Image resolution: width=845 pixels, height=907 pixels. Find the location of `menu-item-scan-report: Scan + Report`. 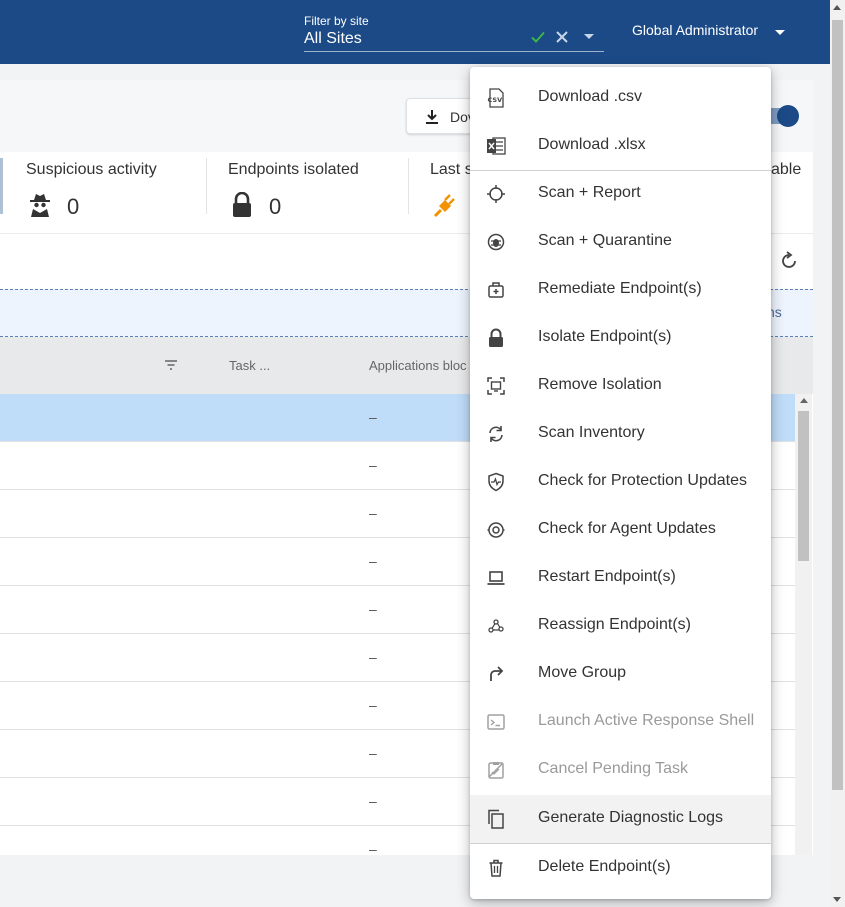

menu-item-scan-report: Scan + Report is located at coordinates (620, 194).